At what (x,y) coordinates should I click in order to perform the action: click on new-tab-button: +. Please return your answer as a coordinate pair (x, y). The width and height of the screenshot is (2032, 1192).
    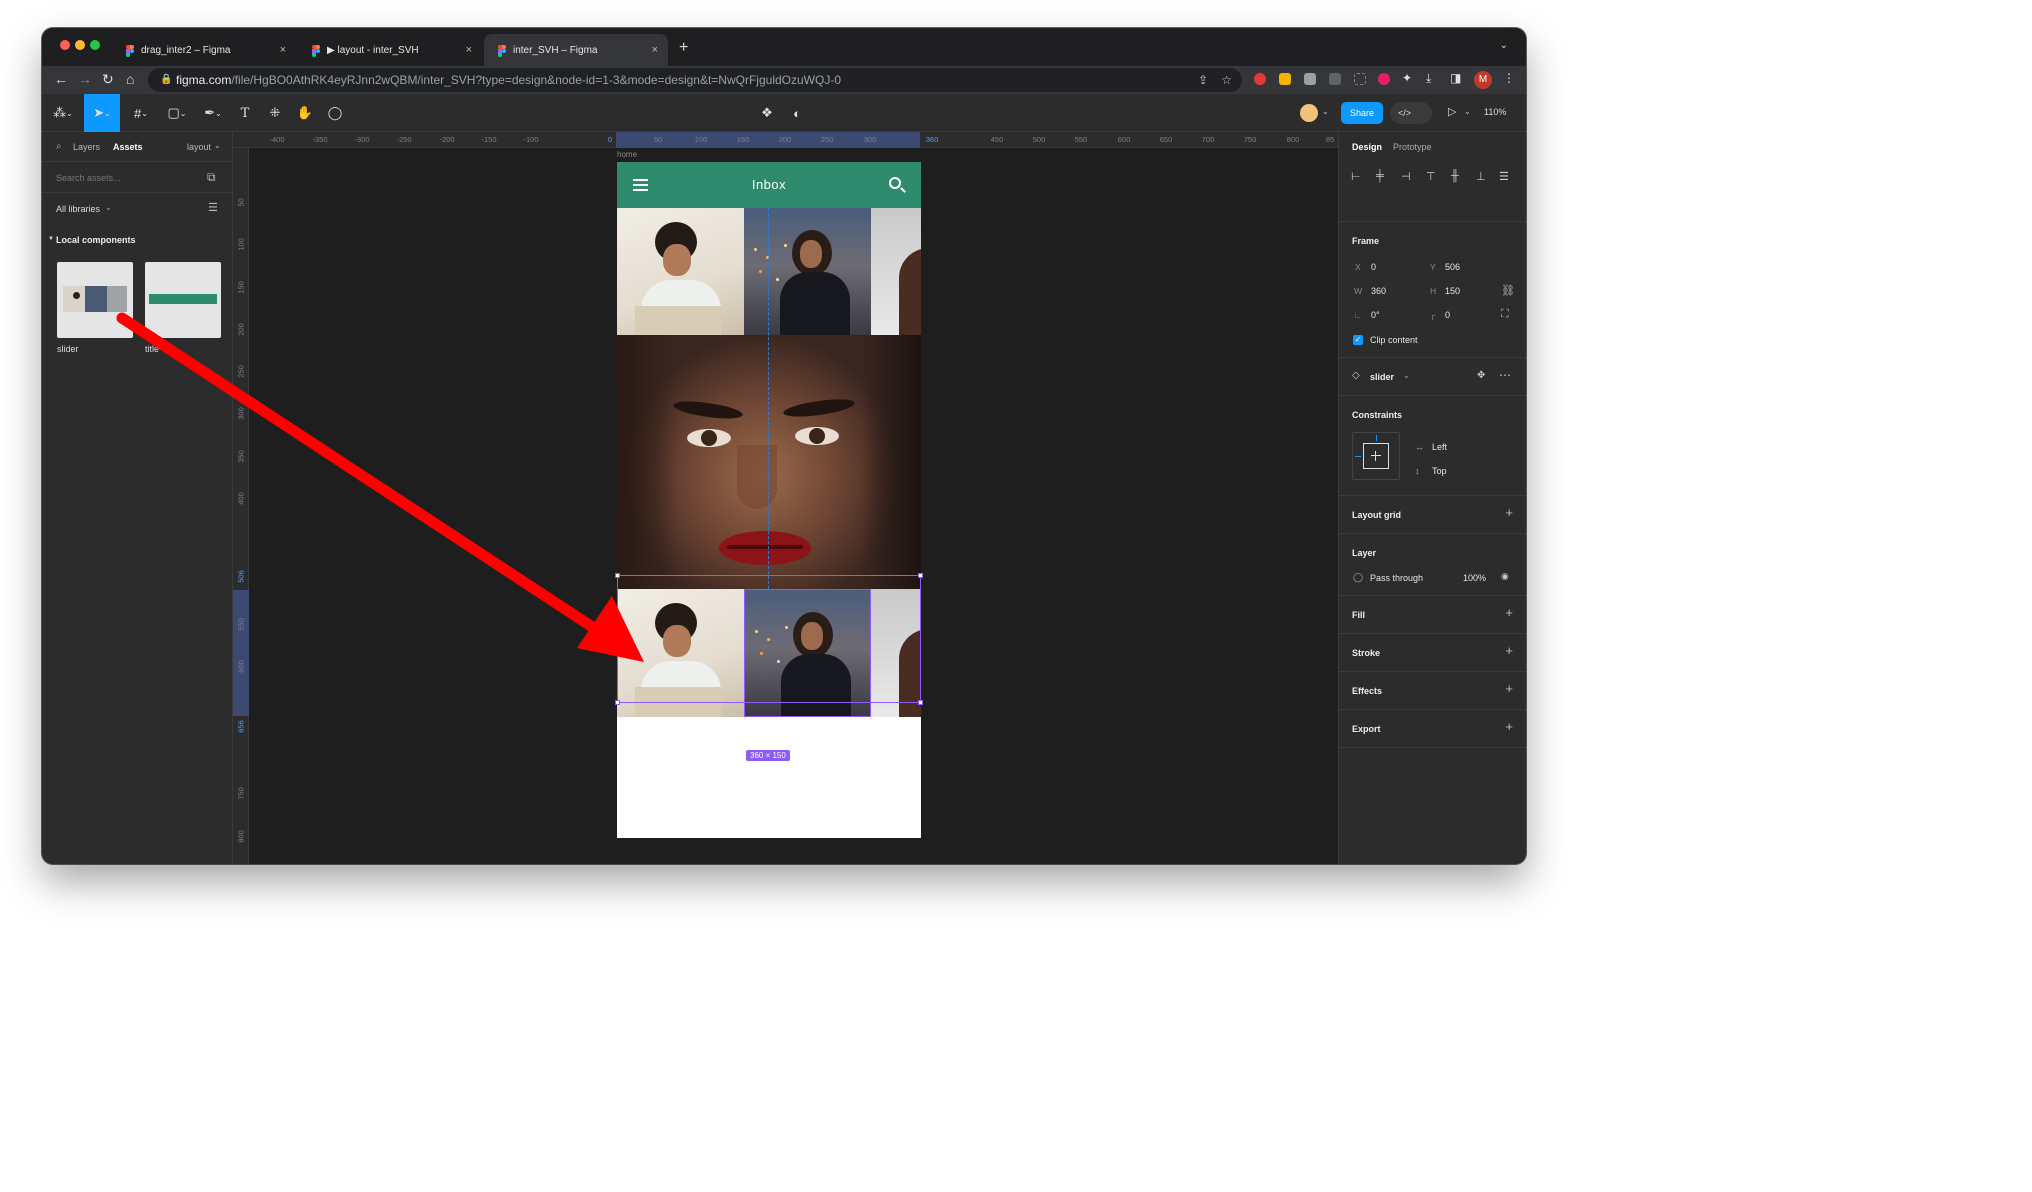
    Looking at the image, I should click on (683, 48).